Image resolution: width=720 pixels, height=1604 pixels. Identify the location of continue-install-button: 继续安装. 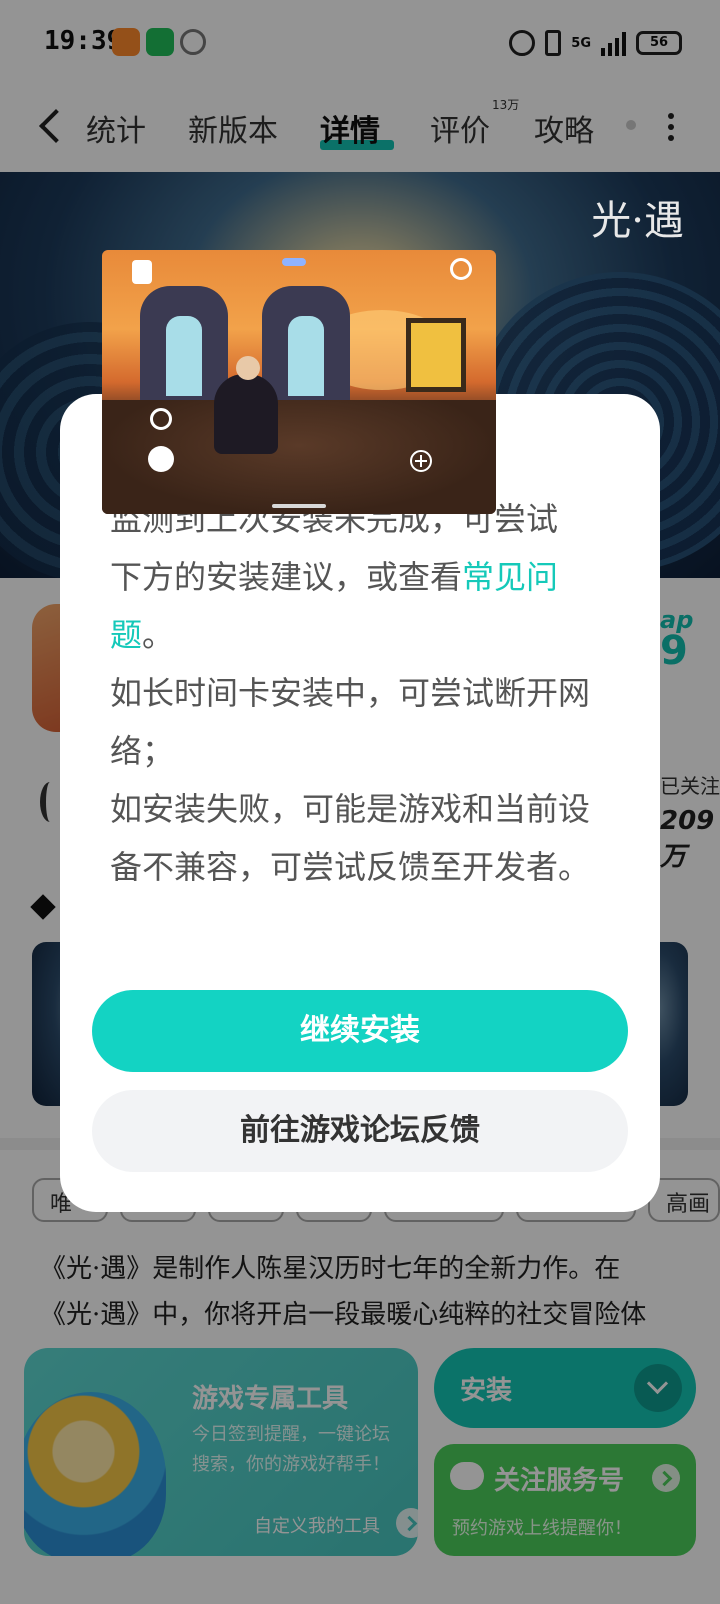
(360, 1031).